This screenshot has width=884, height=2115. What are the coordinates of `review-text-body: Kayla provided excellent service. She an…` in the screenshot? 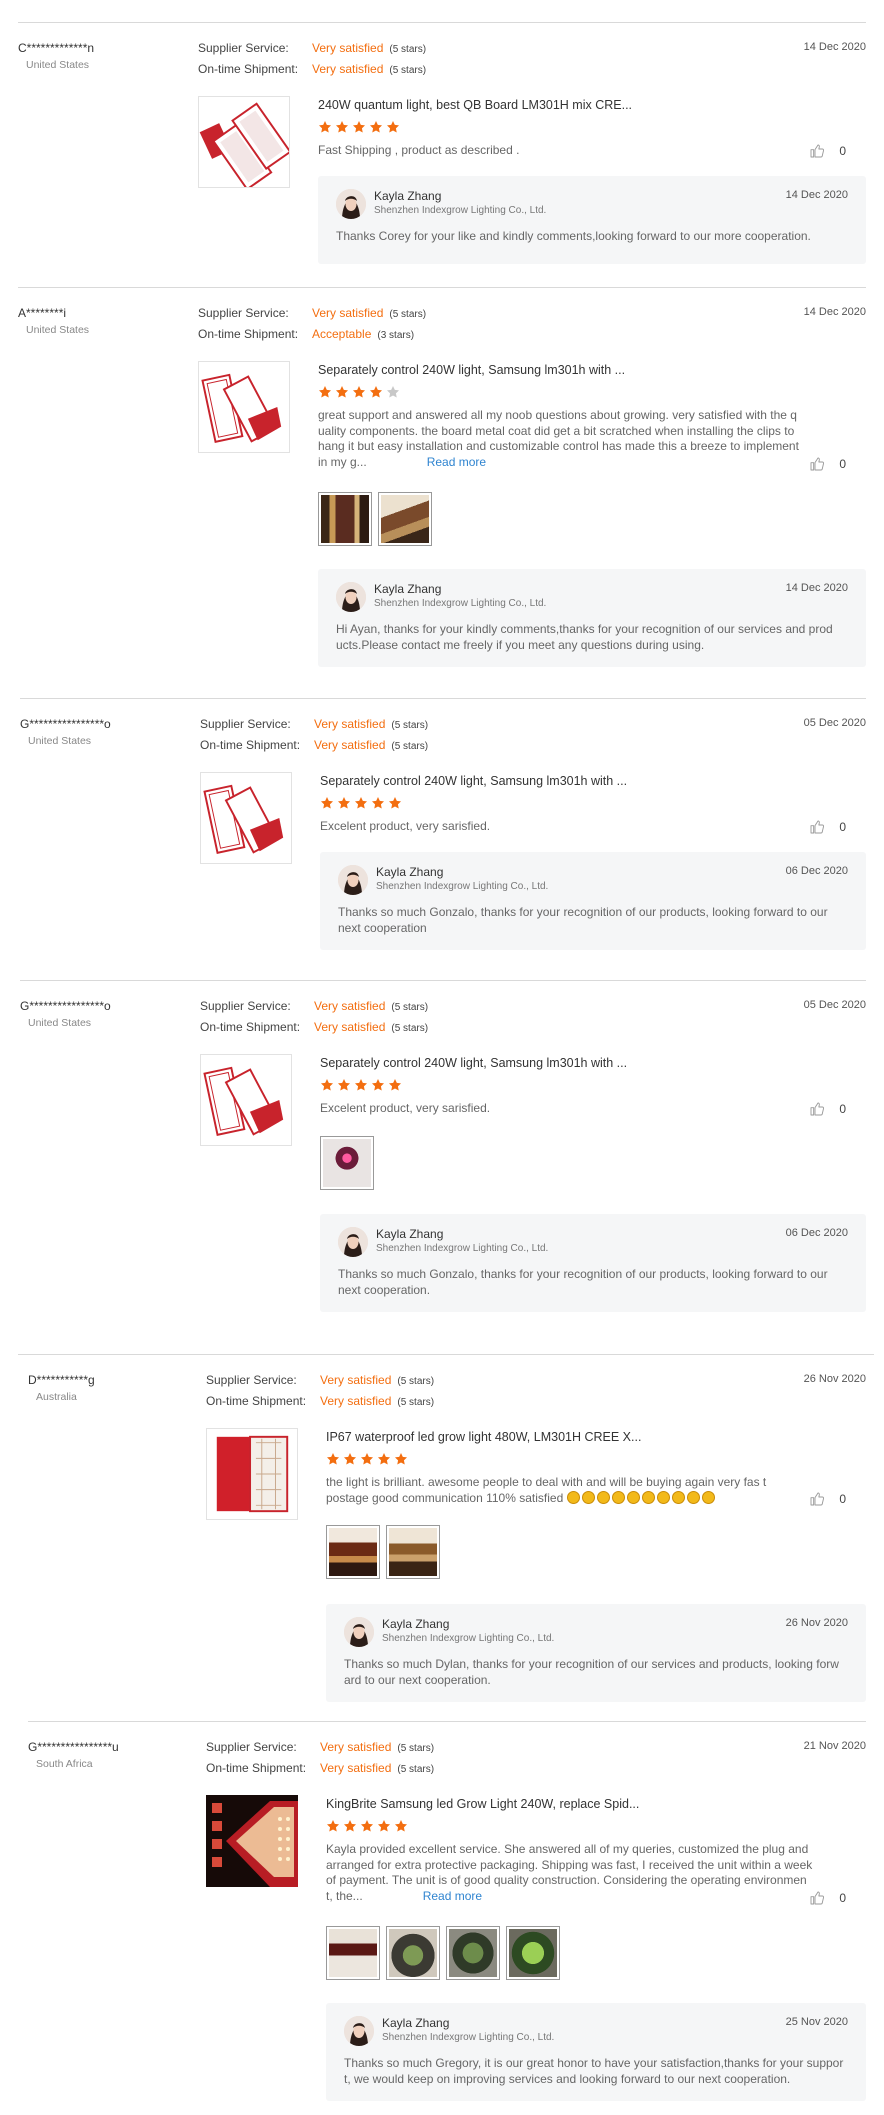 It's located at (569, 1872).